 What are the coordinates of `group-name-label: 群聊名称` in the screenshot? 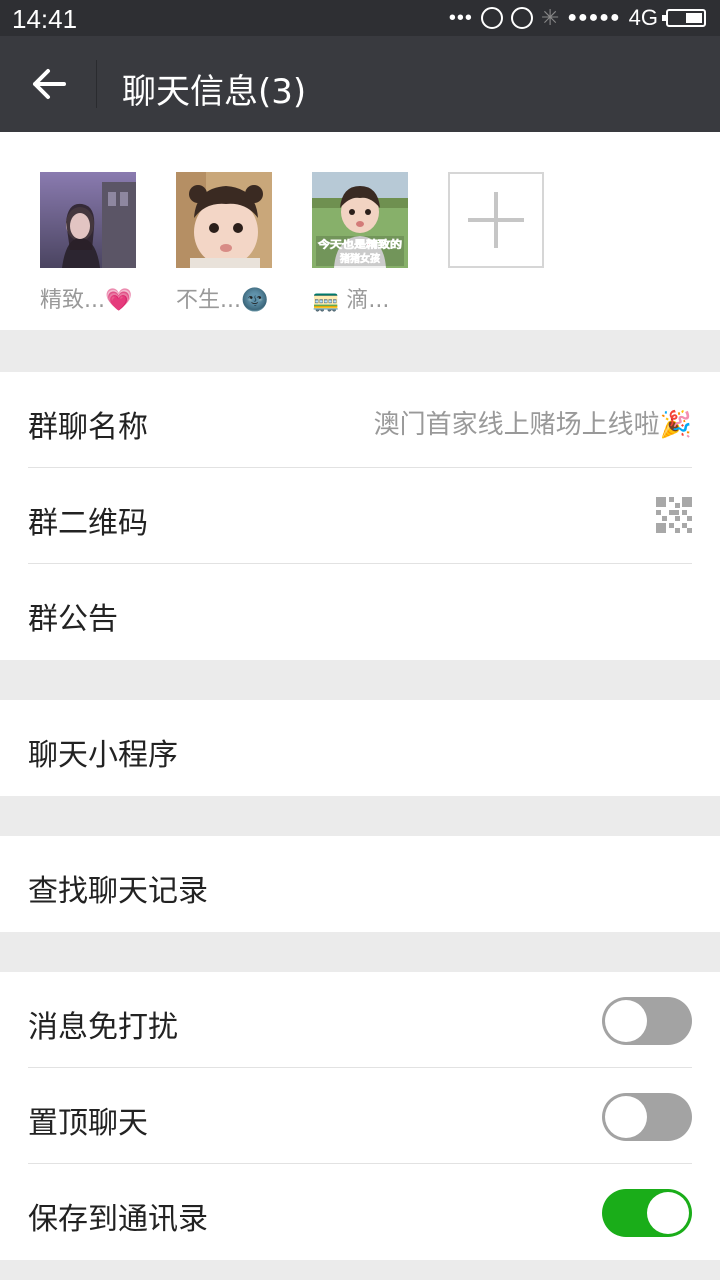 It's located at (88, 427).